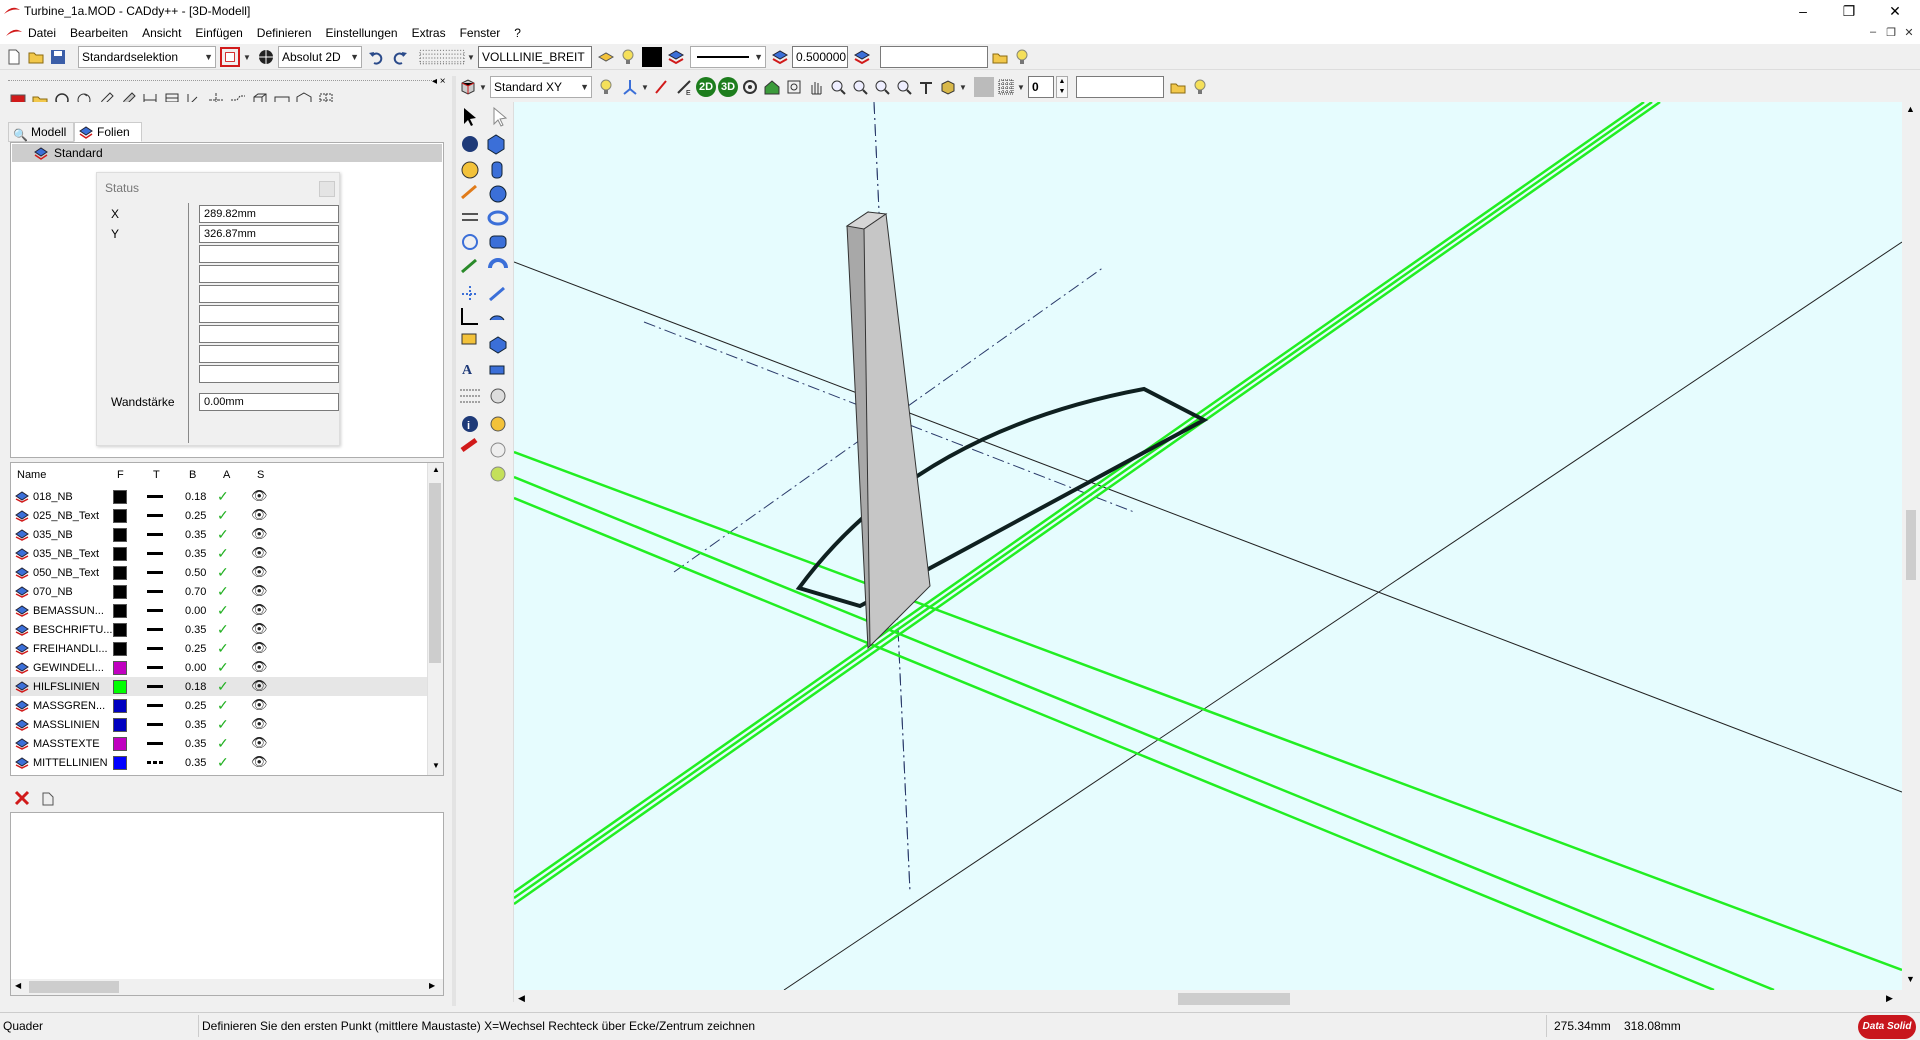 Image resolution: width=1920 pixels, height=1040 pixels. I want to click on layer-row: 025_NB_Text 0.25 ✓ 👁, so click(219, 515).